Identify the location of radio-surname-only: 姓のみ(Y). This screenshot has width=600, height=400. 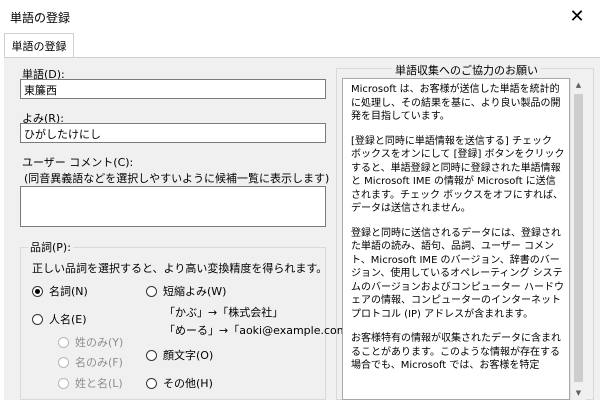
(90, 342).